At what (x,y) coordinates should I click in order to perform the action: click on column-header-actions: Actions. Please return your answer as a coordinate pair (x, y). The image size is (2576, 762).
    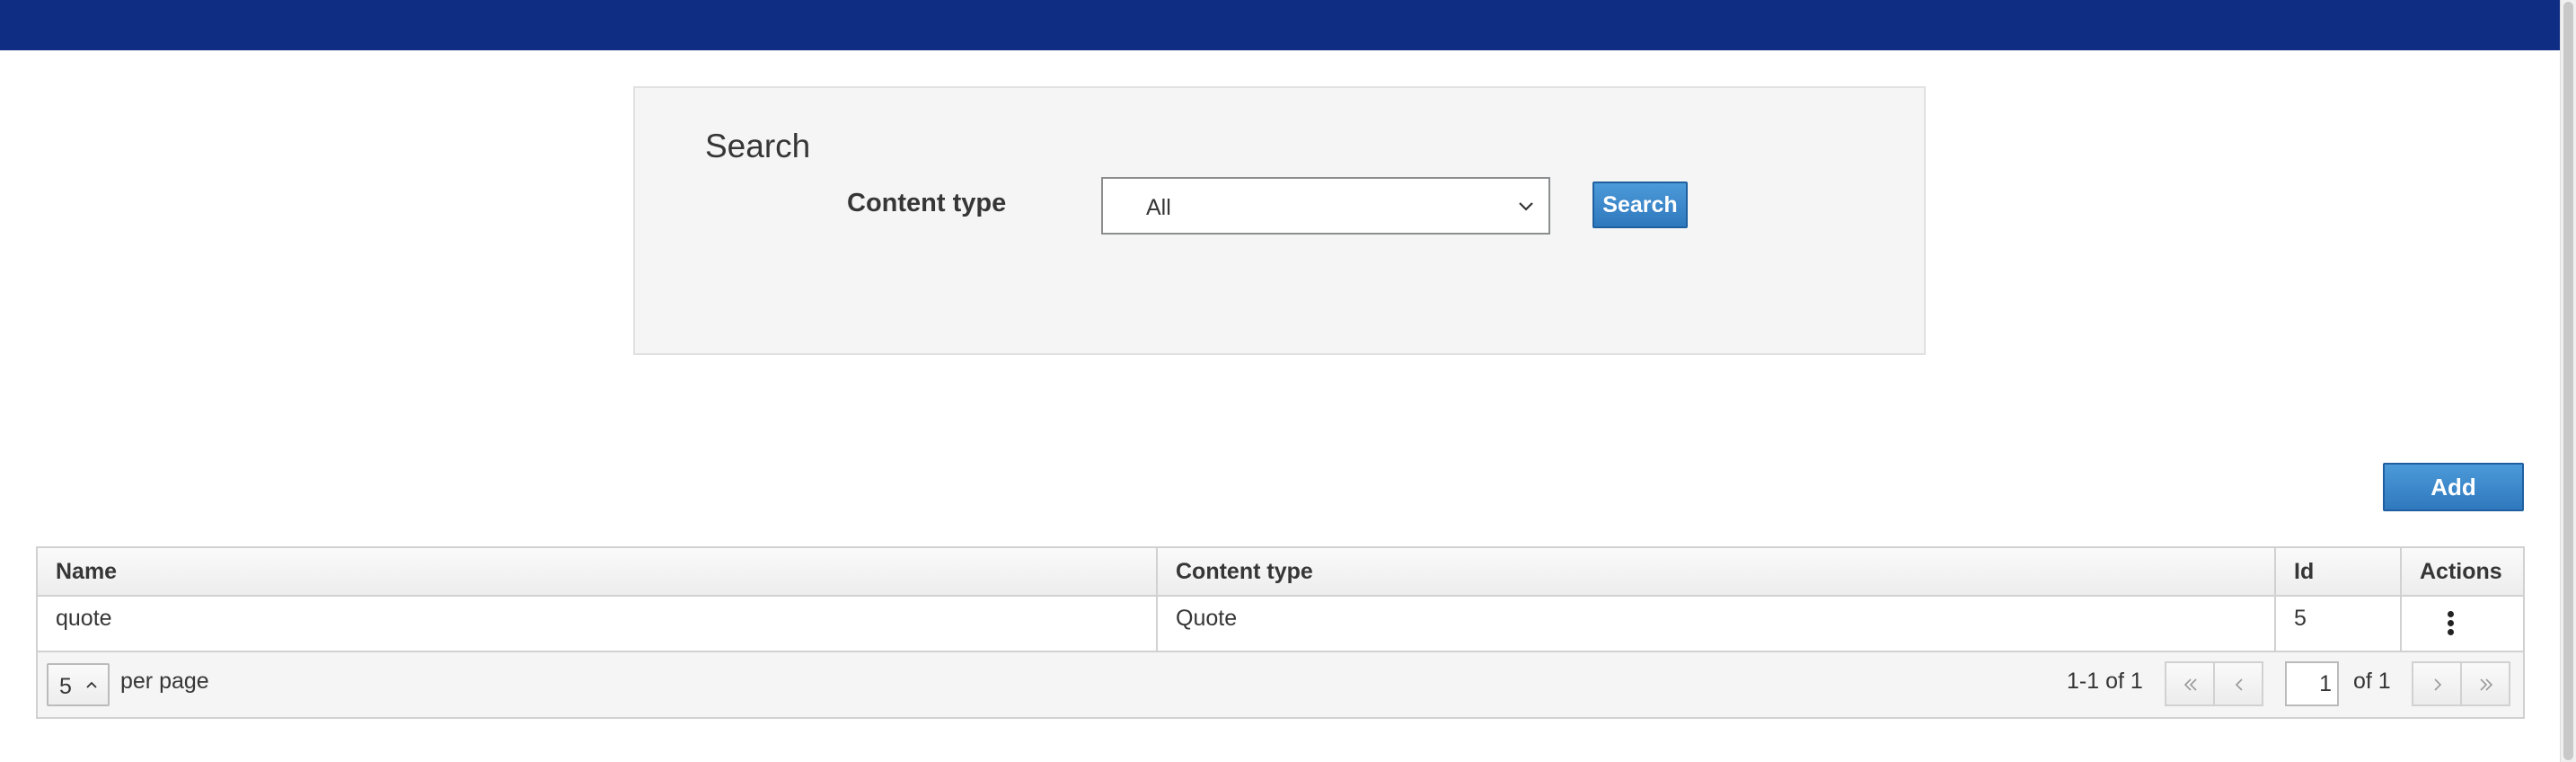
    Looking at the image, I should click on (2461, 571).